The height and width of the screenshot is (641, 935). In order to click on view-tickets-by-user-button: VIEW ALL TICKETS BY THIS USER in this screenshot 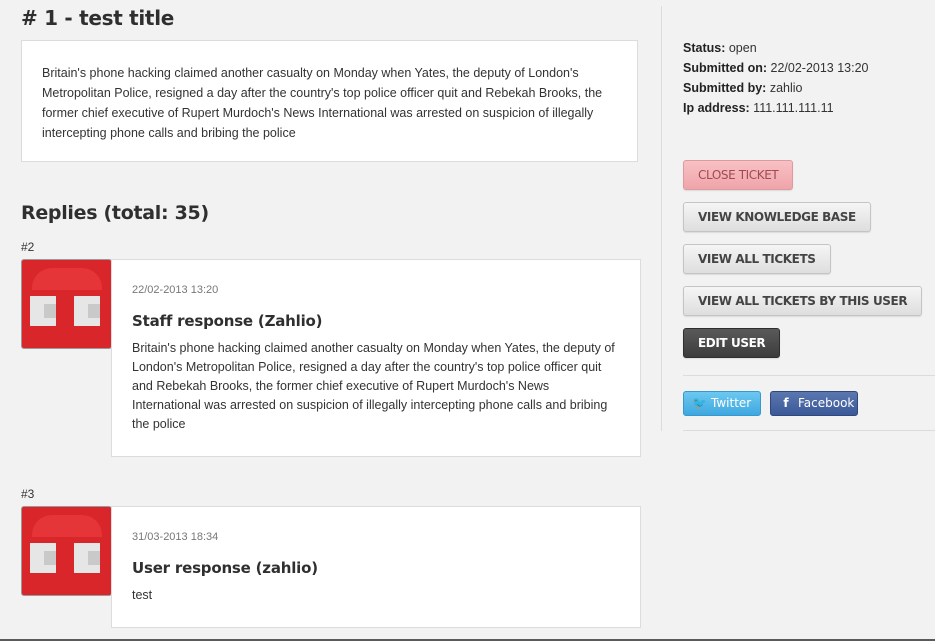, I will do `click(803, 301)`.